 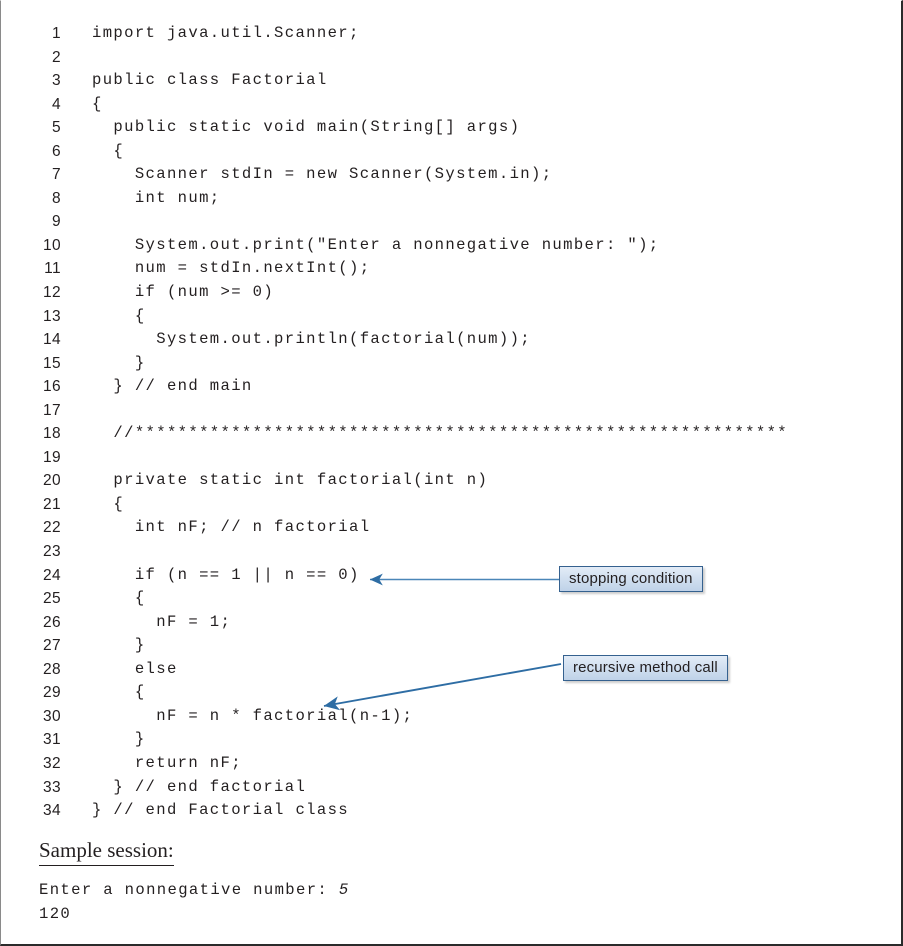 I want to click on code-text: } // end factorial, so click(x=199, y=786).